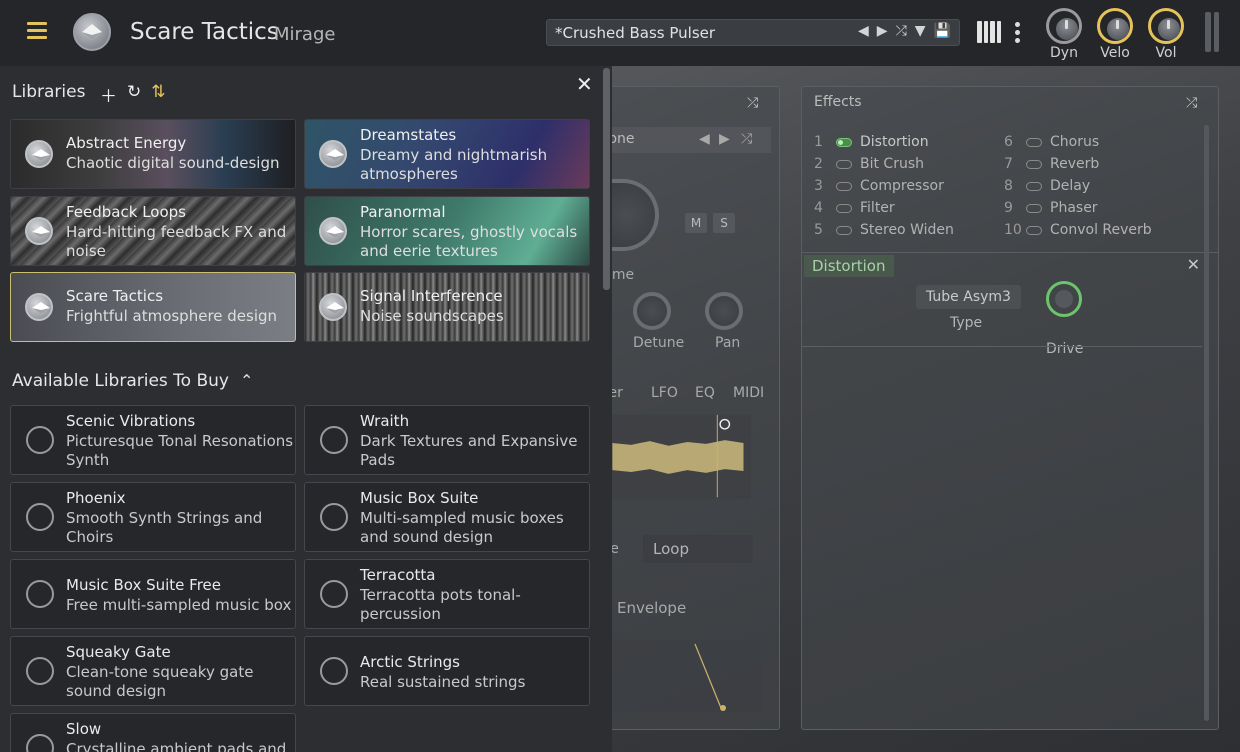 This screenshot has height=752, width=1240. What do you see at coordinates (1074, 208) in the screenshot?
I see `effect-name: Phaser` at bounding box center [1074, 208].